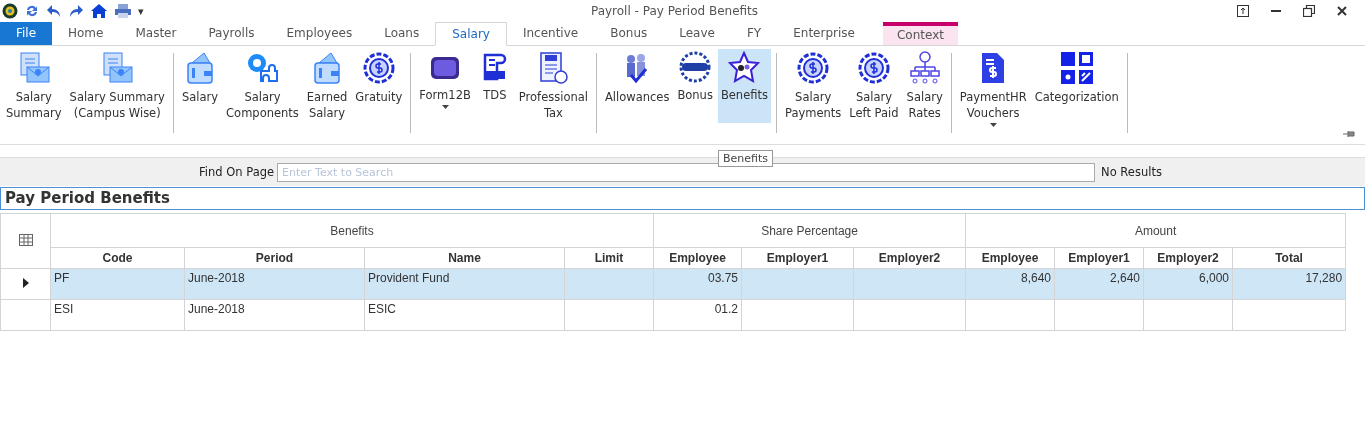 Image resolution: width=1365 pixels, height=423 pixels. Describe the element at coordinates (629, 33) in the screenshot. I see `ribbon-tab: Bonus` at that location.